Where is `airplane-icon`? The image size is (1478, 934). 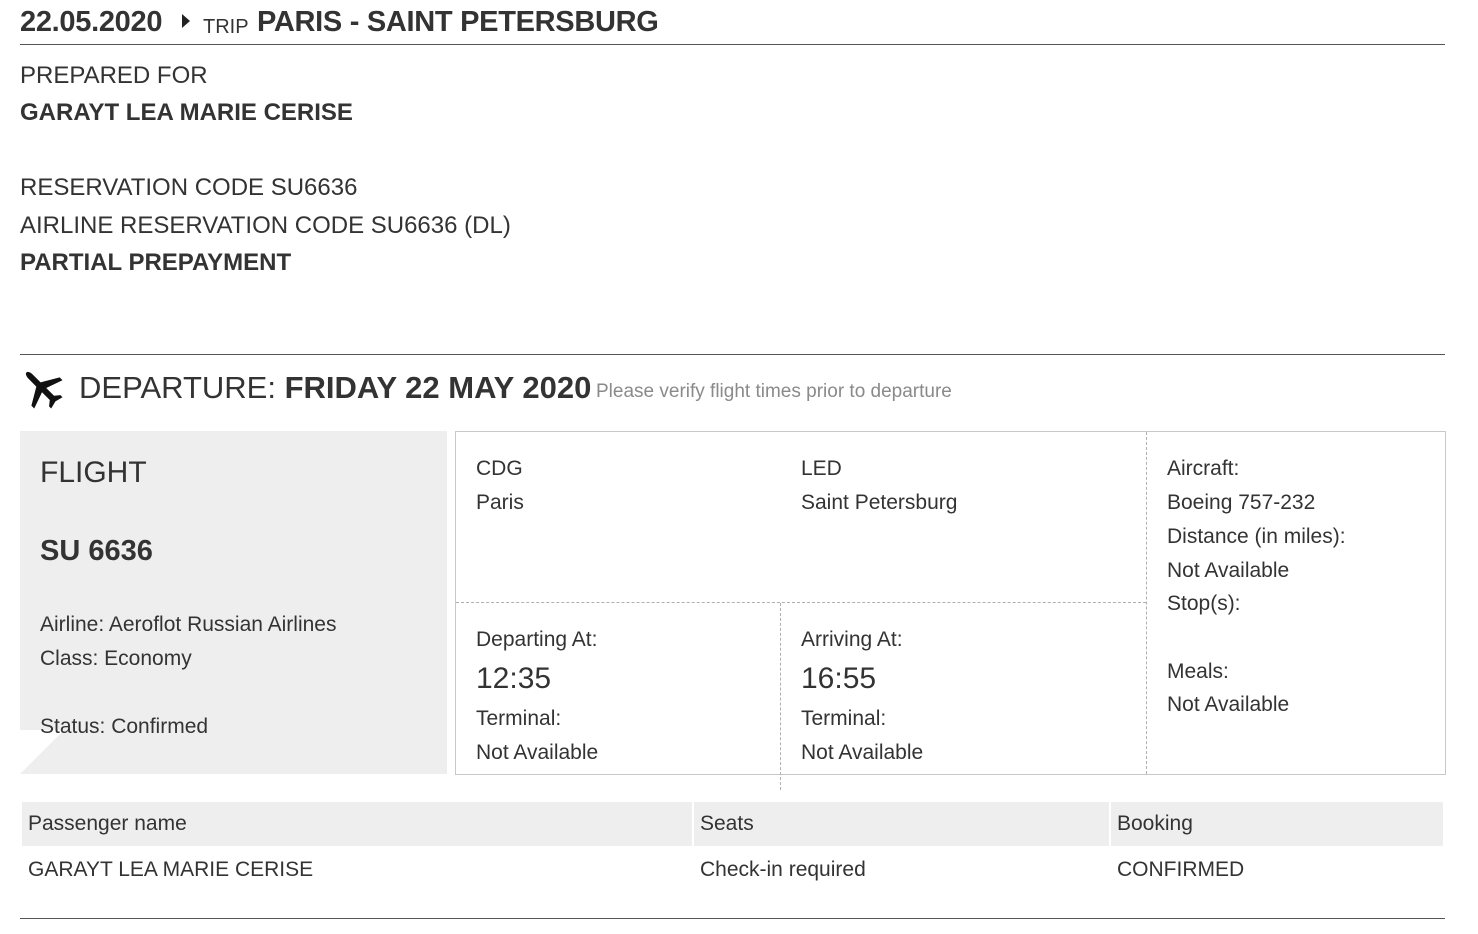
airplane-icon is located at coordinates (44, 390).